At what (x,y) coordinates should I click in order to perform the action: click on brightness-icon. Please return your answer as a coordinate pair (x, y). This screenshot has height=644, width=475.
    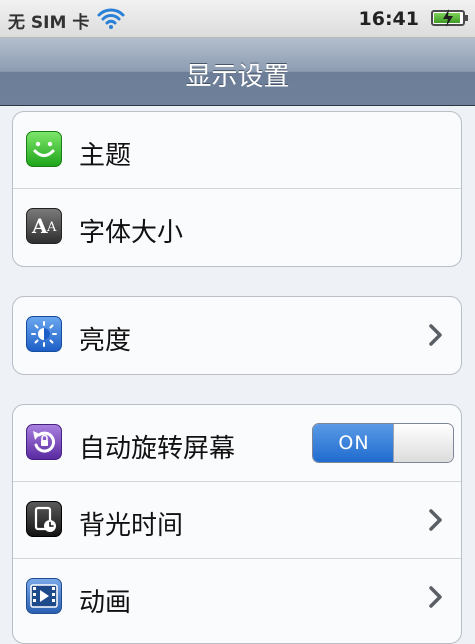
    Looking at the image, I should click on (44, 334).